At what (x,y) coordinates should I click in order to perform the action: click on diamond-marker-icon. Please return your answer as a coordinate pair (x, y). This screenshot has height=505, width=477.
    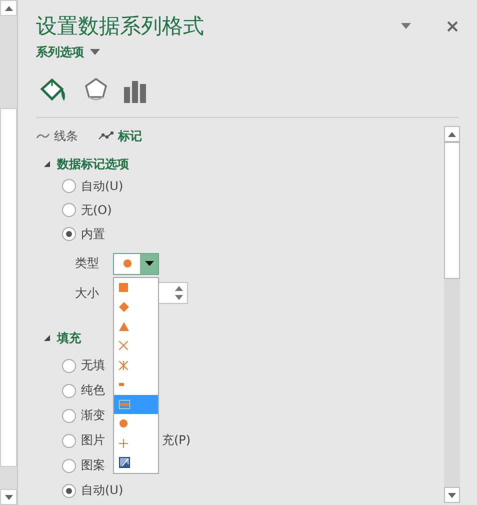
    Looking at the image, I should click on (124, 307).